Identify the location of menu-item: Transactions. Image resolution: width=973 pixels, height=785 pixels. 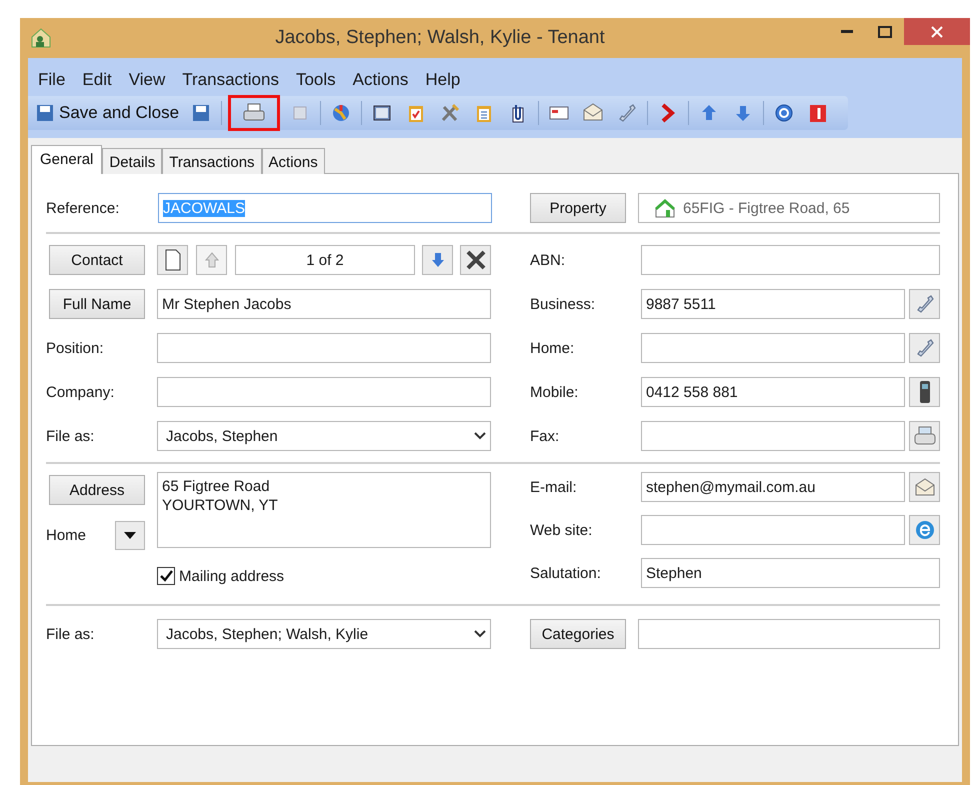
(233, 80).